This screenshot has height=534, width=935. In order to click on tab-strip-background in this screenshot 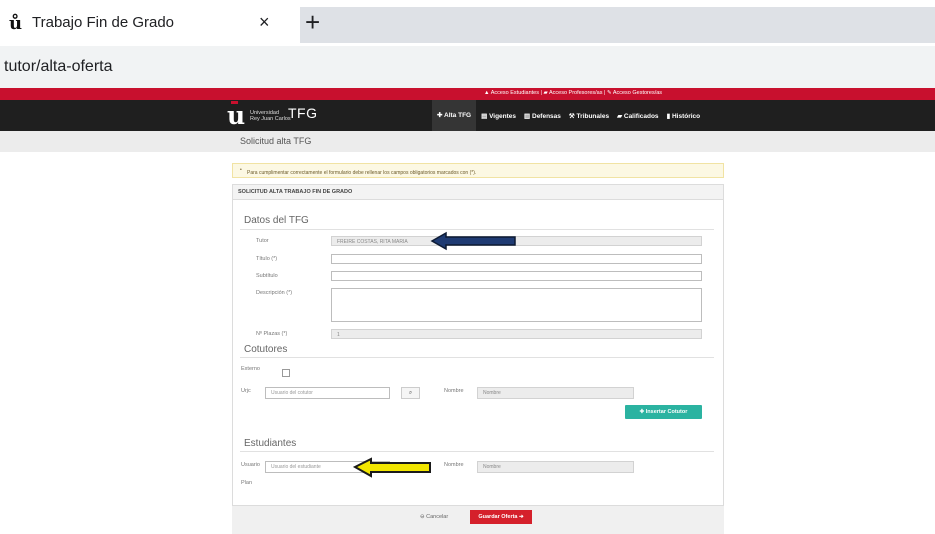, I will do `click(617, 25)`.